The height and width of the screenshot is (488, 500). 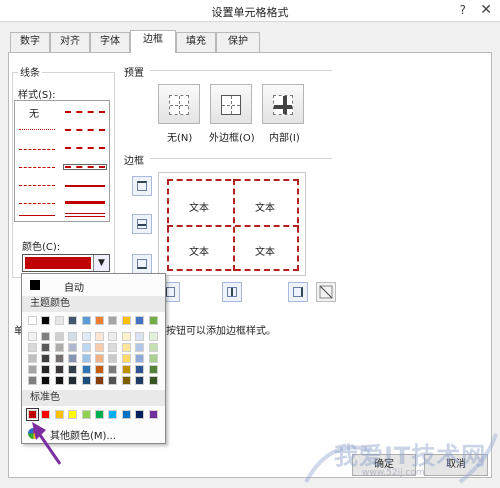 I want to click on auto-color-option: 自动, so click(x=93, y=285).